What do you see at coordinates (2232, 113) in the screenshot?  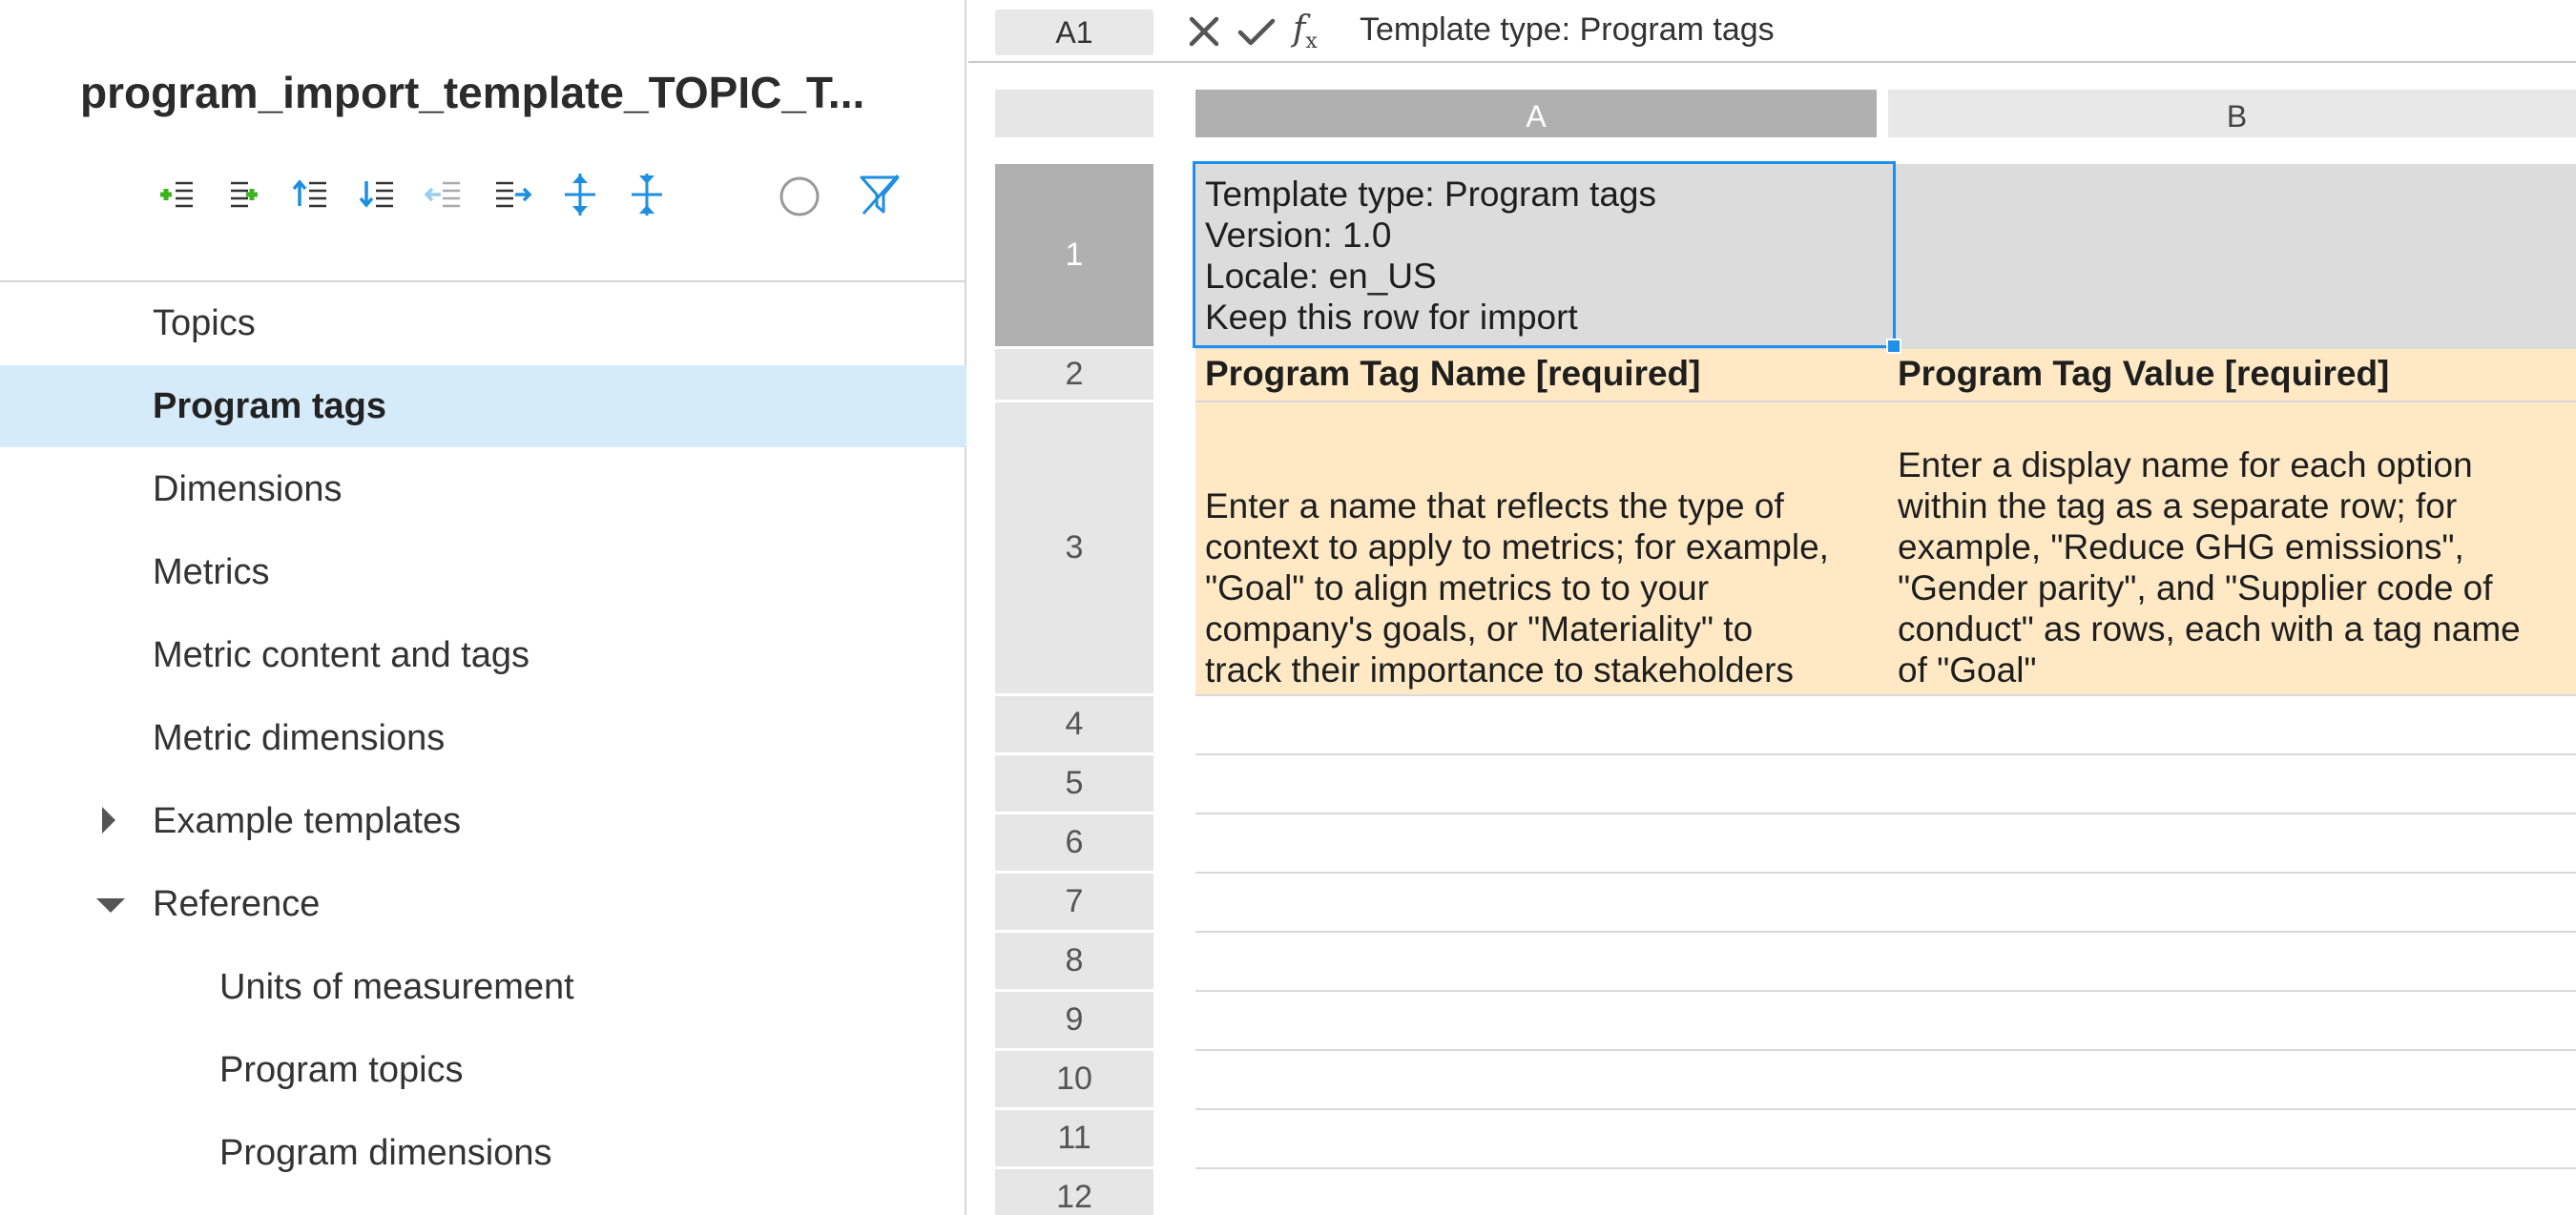 I see `column-header-b: B` at bounding box center [2232, 113].